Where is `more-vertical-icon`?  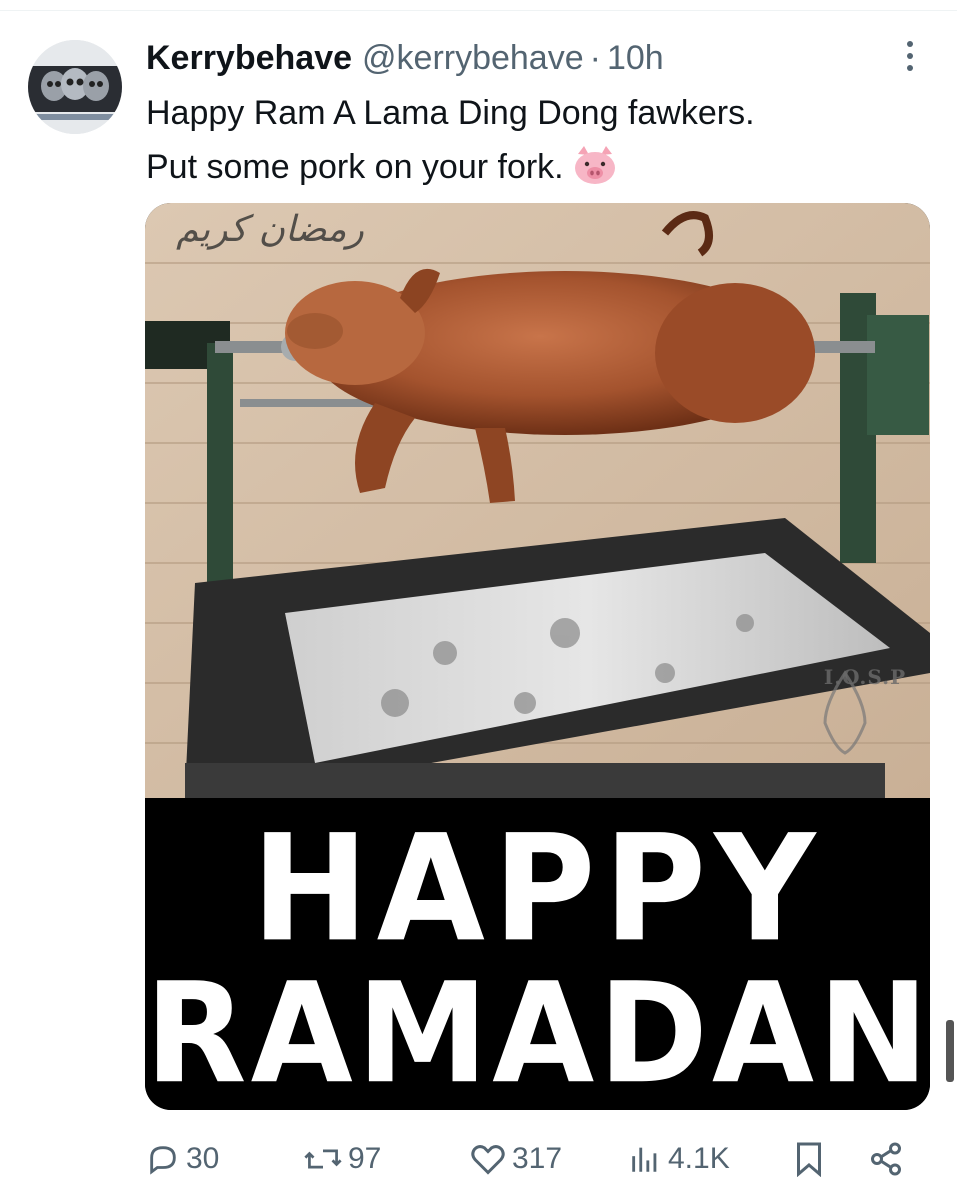
more-vertical-icon is located at coordinates (910, 44).